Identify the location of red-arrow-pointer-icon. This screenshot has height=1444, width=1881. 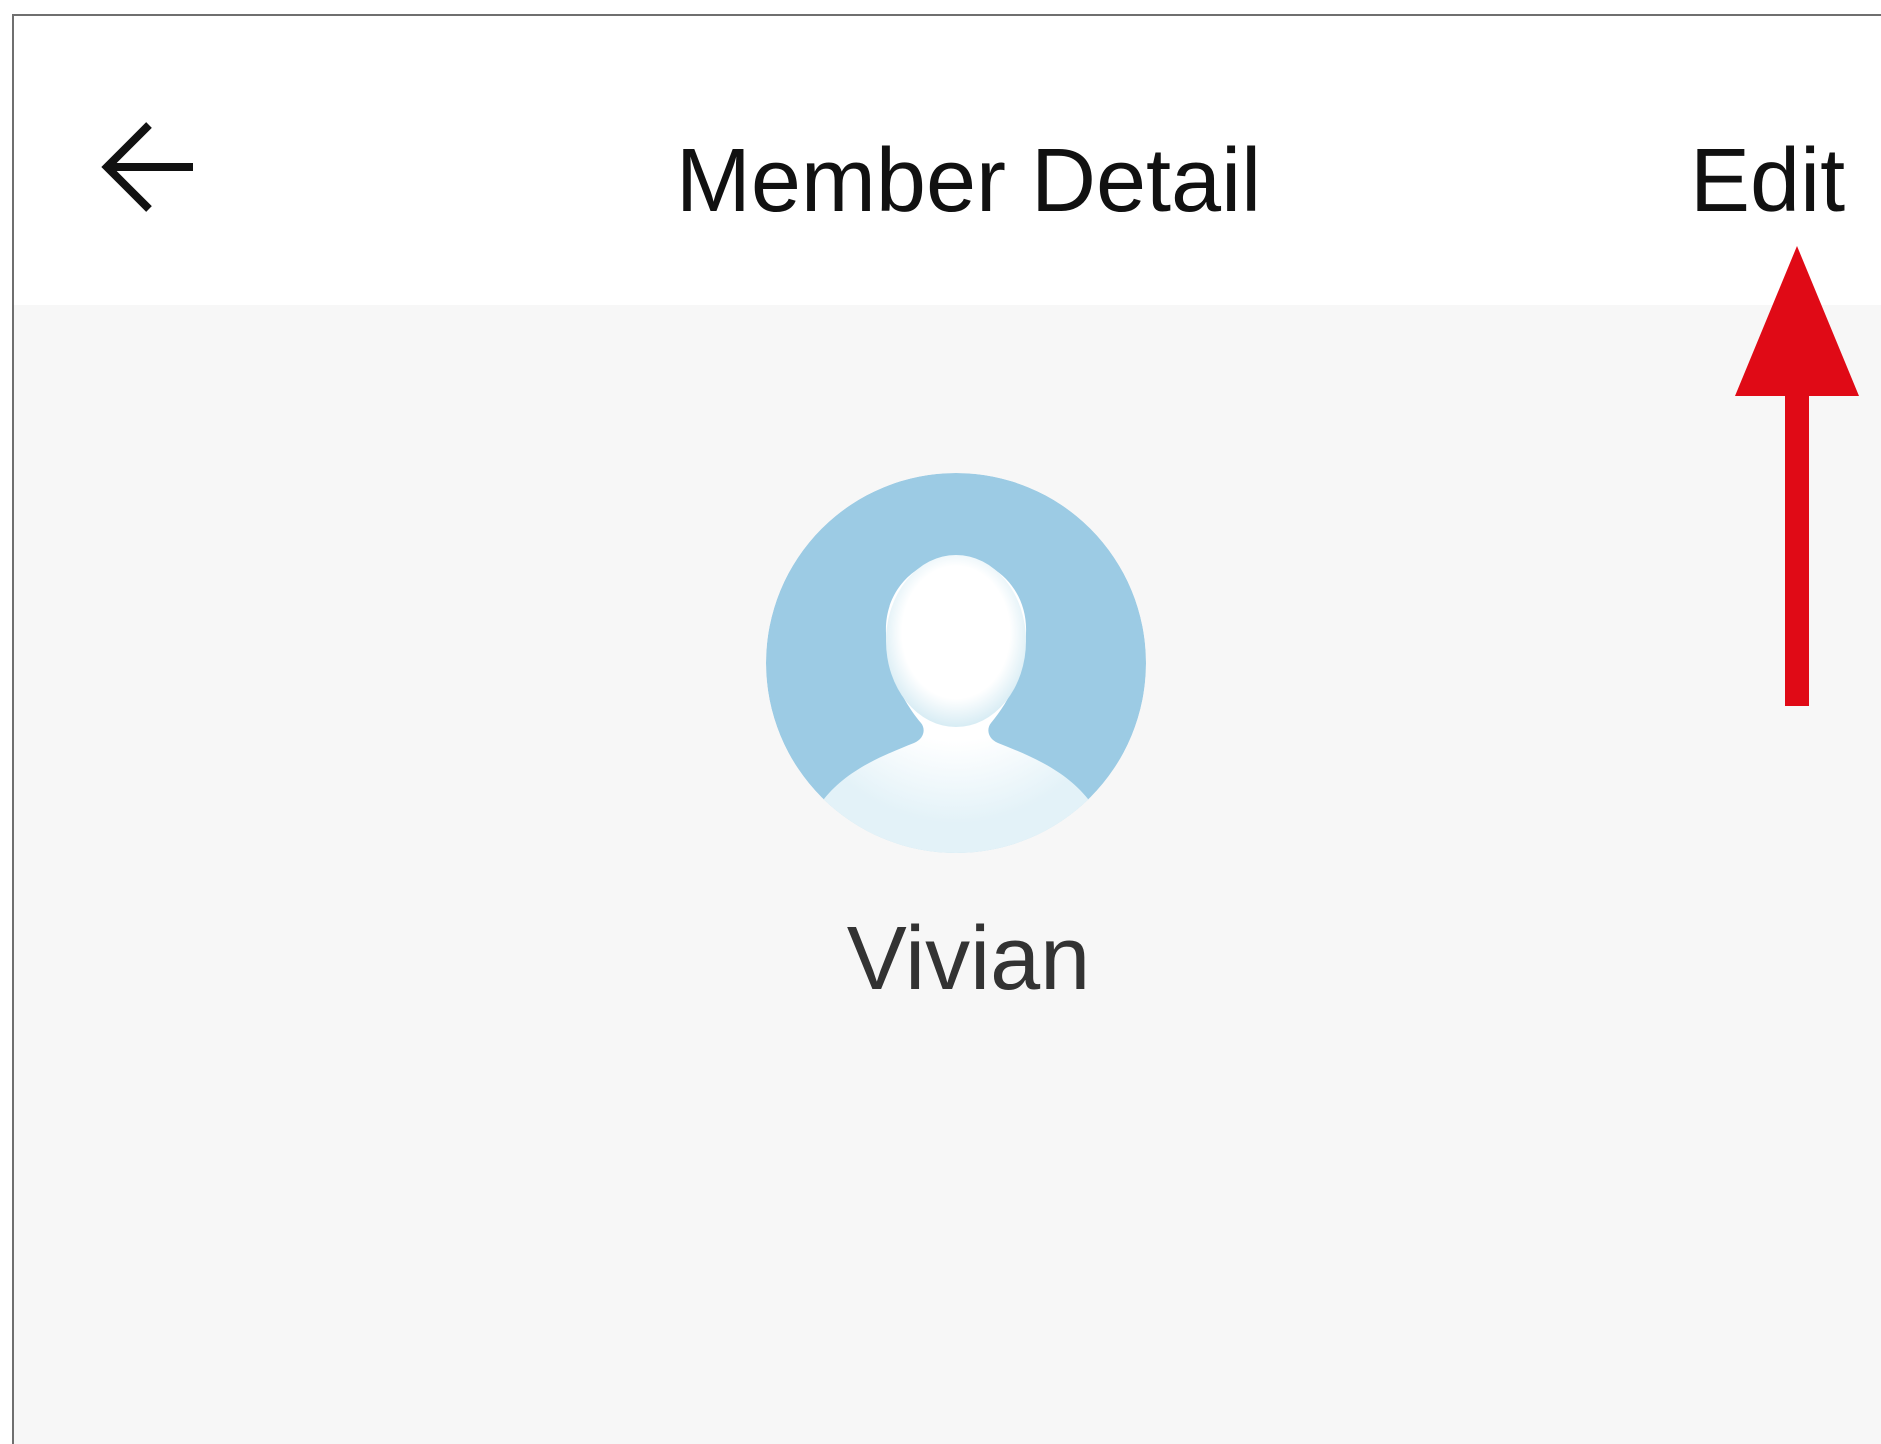
(1797, 476).